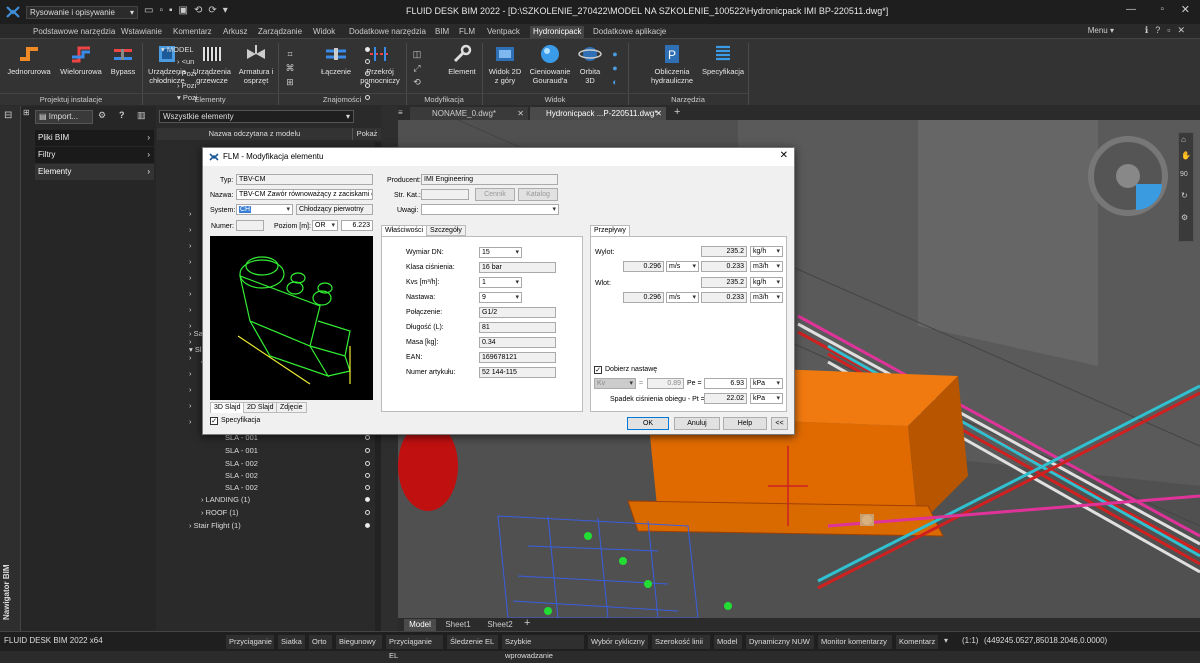 The image size is (1200, 663). What do you see at coordinates (1168, 30) in the screenshot?
I see `help-icons: ℹ?▫✕` at bounding box center [1168, 30].